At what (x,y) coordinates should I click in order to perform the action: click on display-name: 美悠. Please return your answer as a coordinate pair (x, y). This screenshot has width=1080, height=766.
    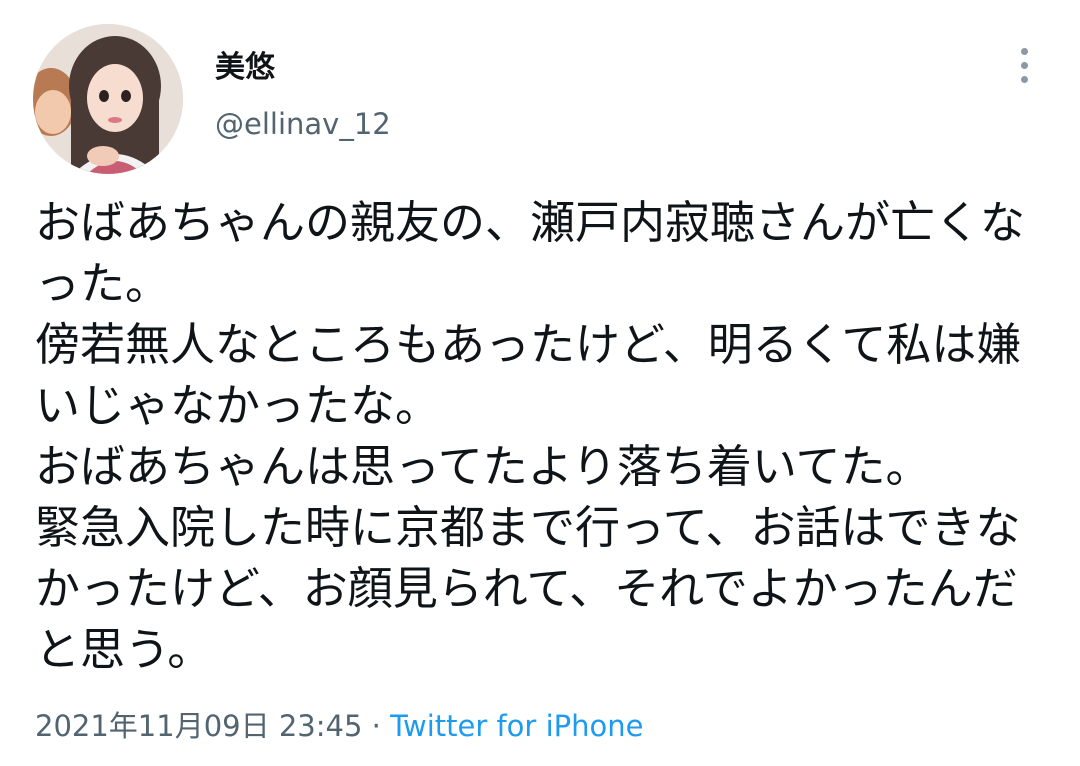
    Looking at the image, I should click on (245, 68).